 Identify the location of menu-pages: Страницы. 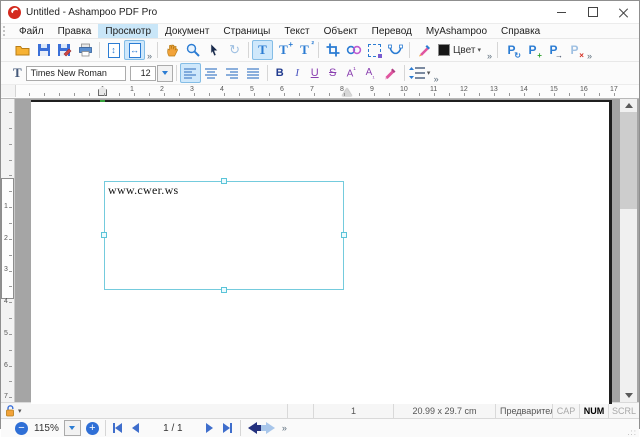
(246, 31).